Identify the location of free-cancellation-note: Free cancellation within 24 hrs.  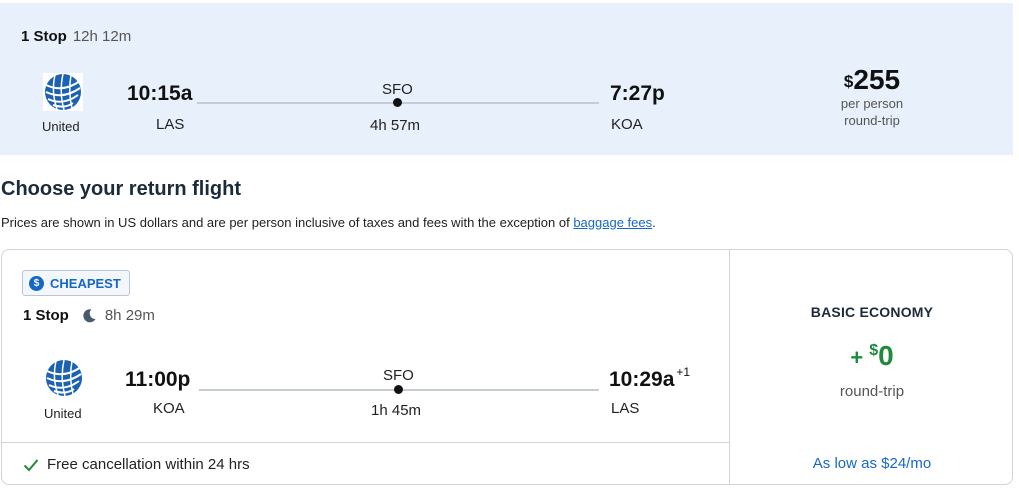
(136, 464).